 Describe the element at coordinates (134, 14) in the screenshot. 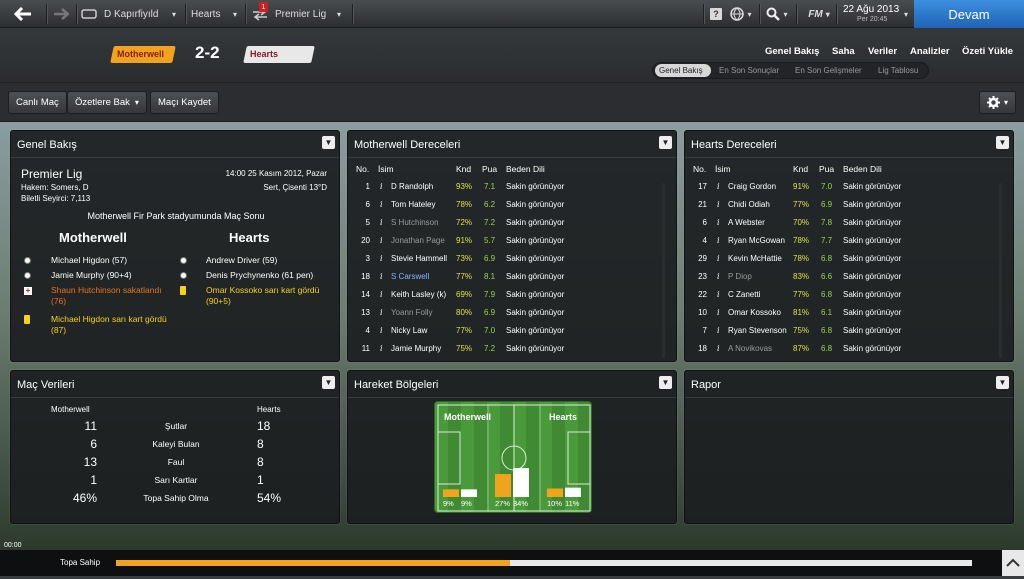

I see `team-menu: D Kapırfiyıld` at that location.